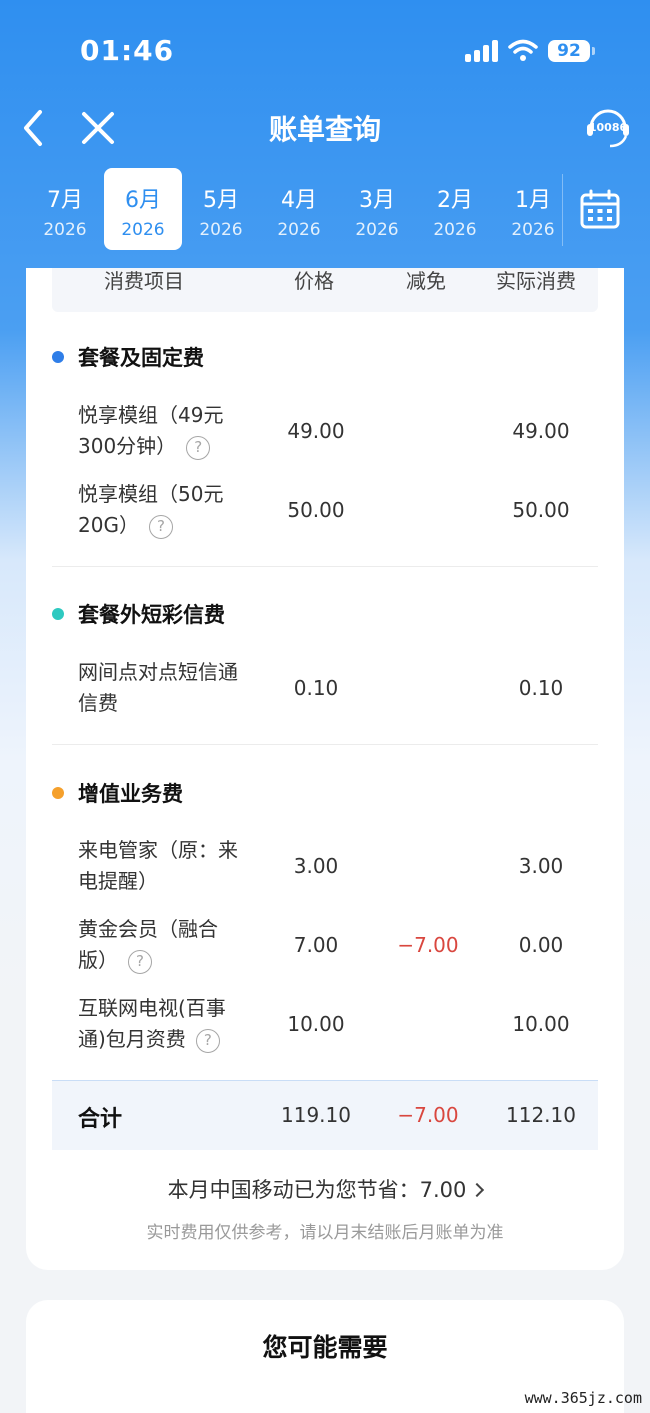 This screenshot has height=1413, width=650. Describe the element at coordinates (569, 51) in the screenshot. I see `battery-indicator: 92` at that location.